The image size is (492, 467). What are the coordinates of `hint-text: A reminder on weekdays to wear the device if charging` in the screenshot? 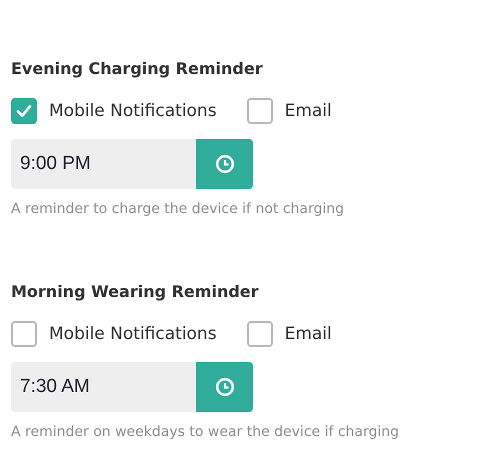 It's located at (205, 432).